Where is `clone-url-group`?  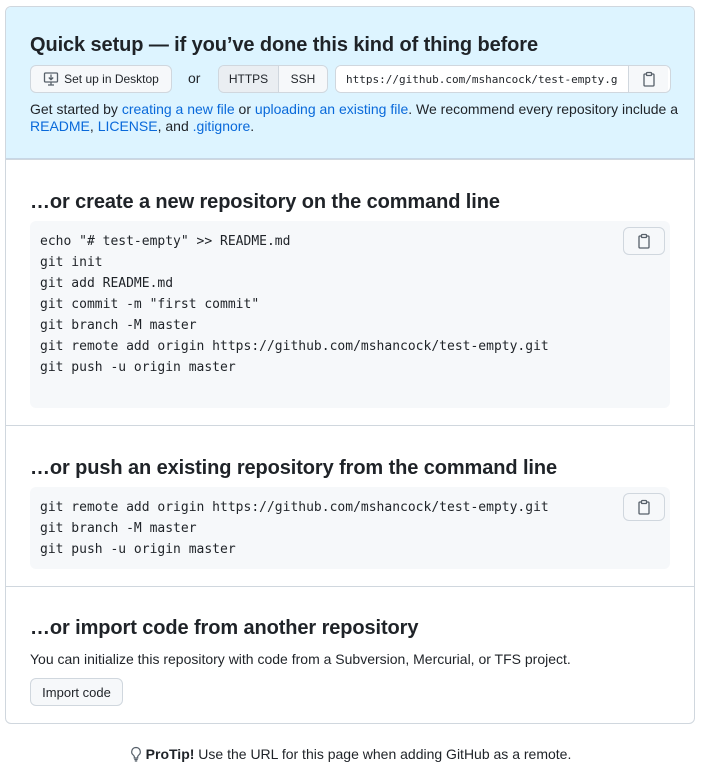 clone-url-group is located at coordinates (503, 79).